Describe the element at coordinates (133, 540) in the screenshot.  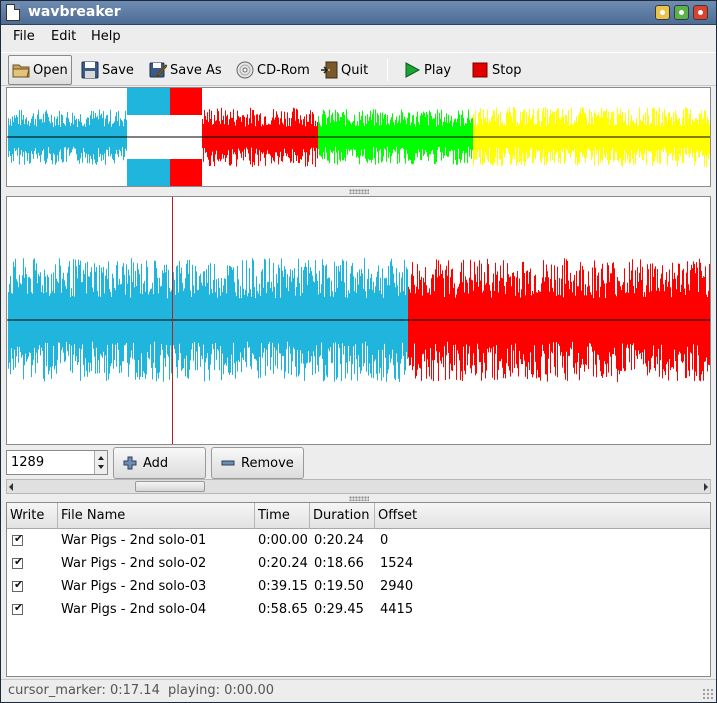
I see `file-name-cell: War Pigs - 2nd solo-01` at that location.